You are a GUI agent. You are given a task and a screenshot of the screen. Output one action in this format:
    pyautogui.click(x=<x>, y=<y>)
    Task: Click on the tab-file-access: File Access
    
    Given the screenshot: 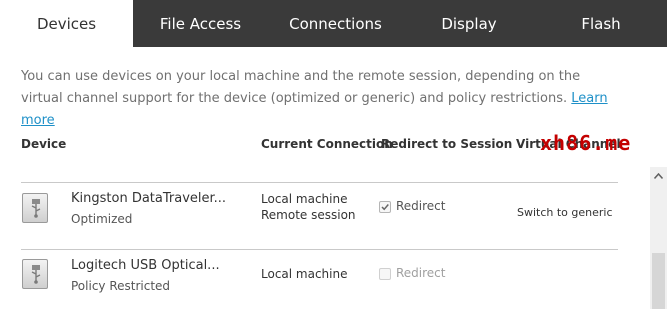 What is the action you would take?
    pyautogui.click(x=200, y=23)
    